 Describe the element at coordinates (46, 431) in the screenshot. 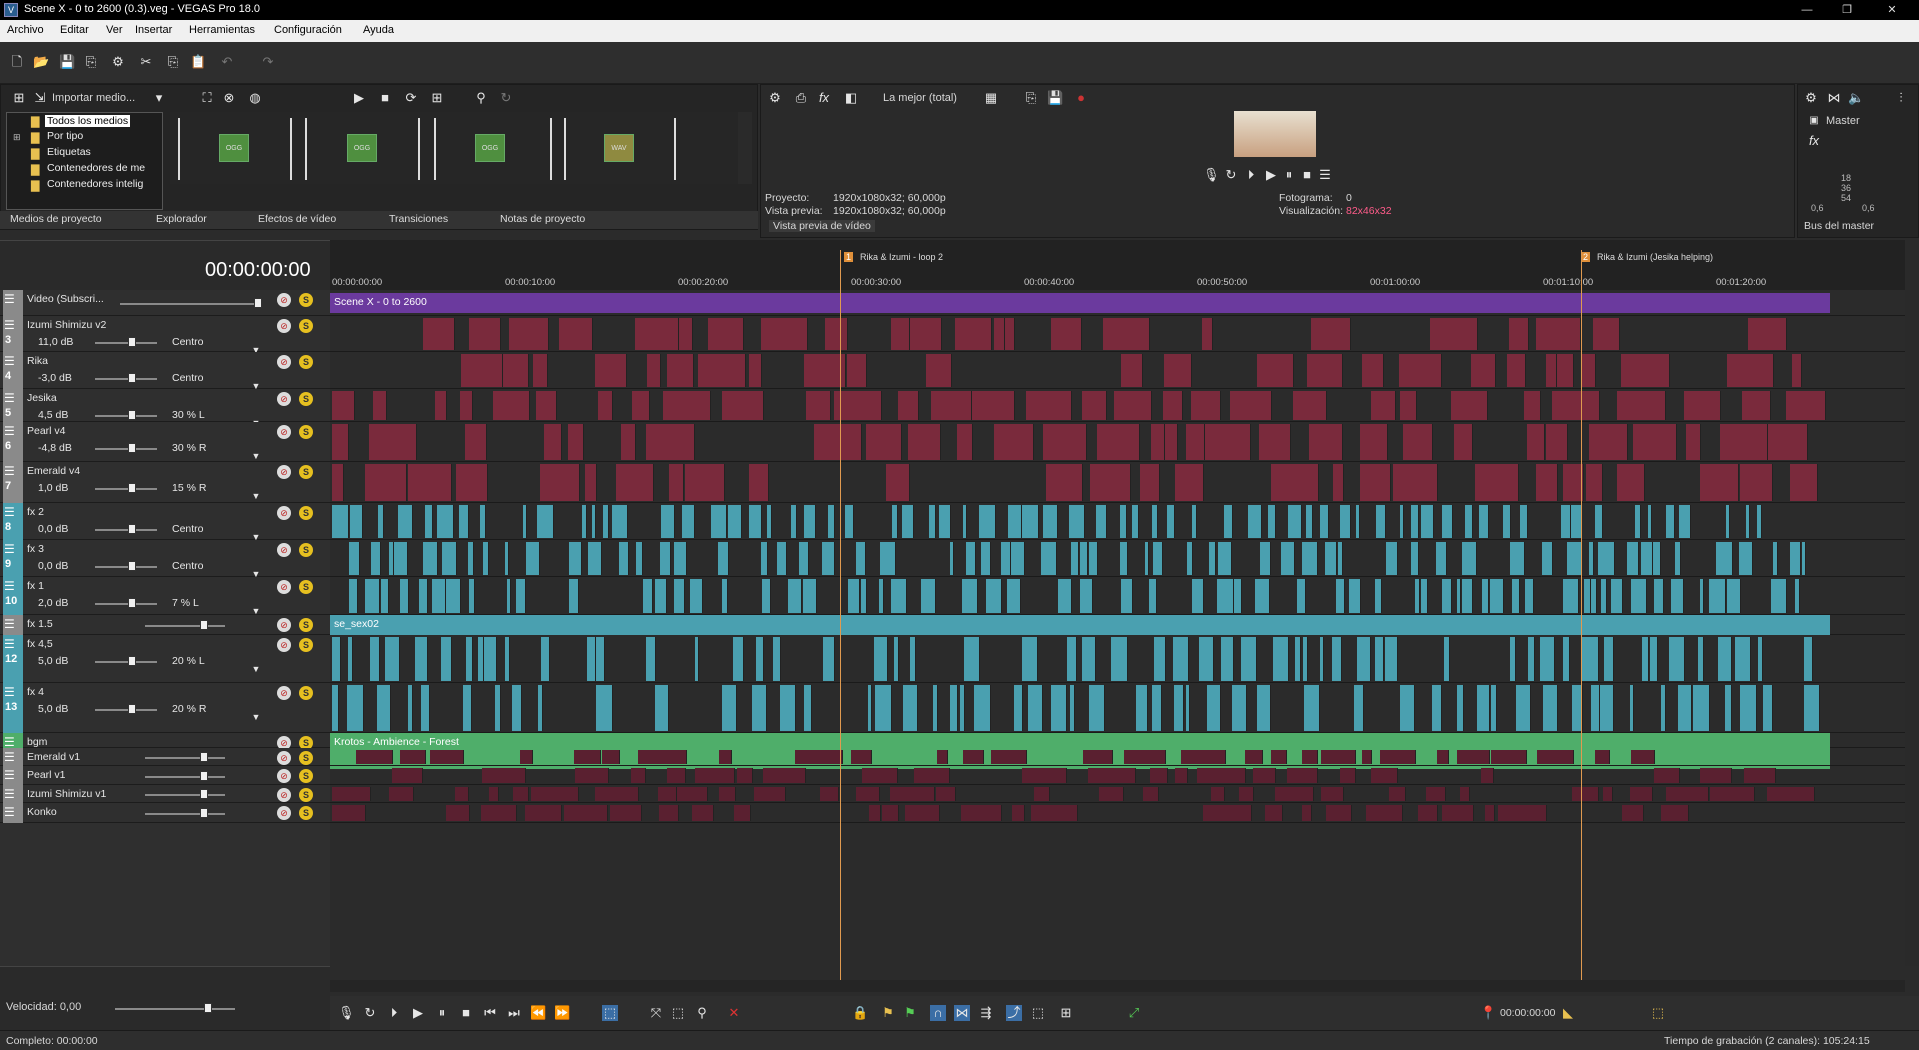

I see `track-name: Pearl v4` at that location.